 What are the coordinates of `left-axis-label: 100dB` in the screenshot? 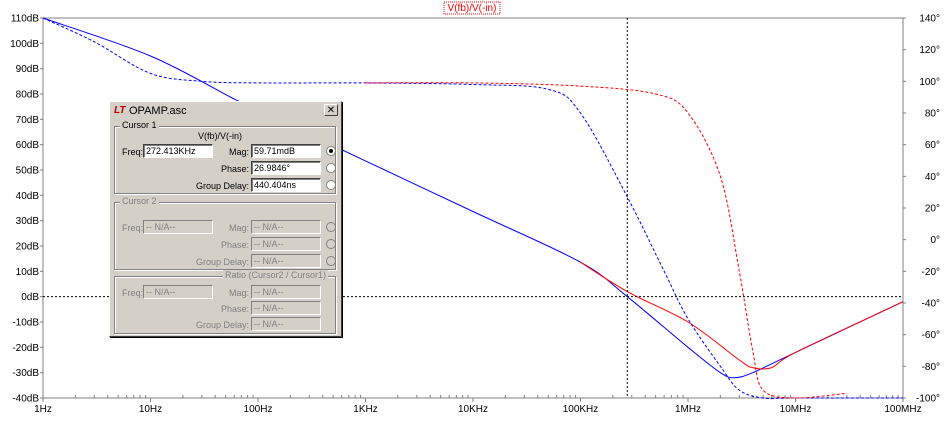 It's located at (24, 44).